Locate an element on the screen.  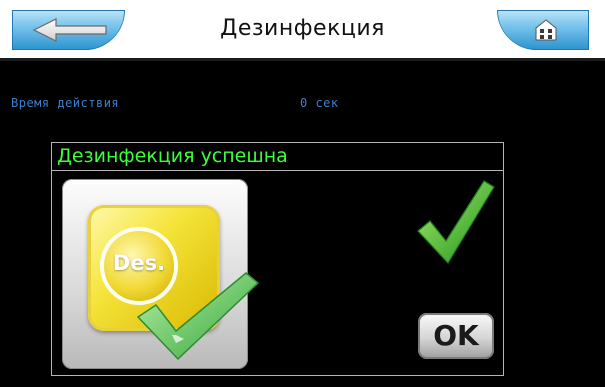
time-label: Время действия is located at coordinates (65, 103).